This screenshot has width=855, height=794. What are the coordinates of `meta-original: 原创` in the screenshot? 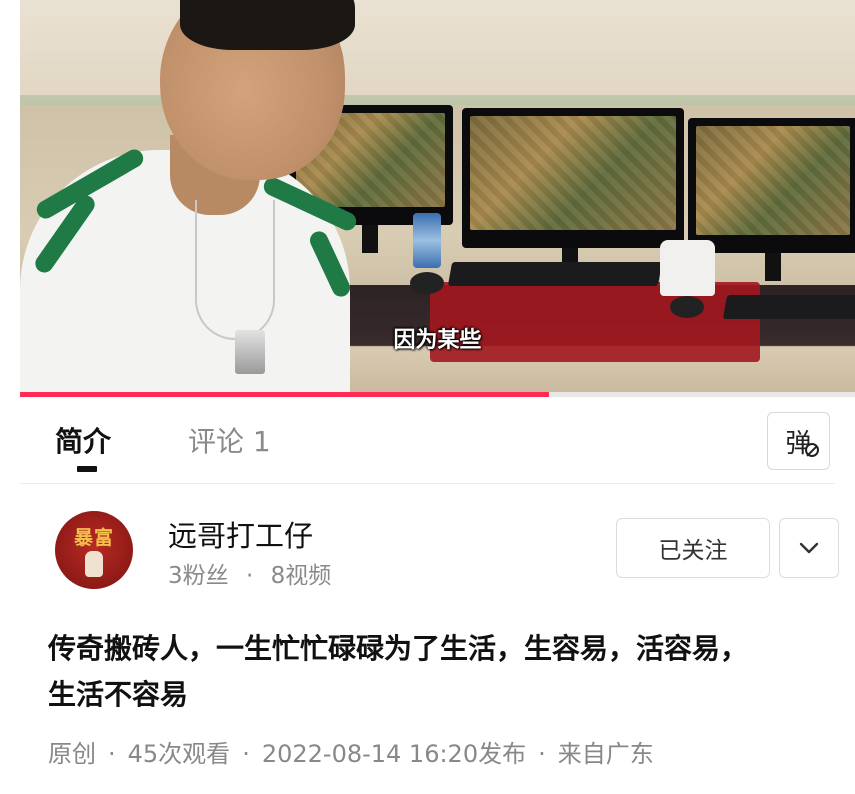 It's located at (72, 754).